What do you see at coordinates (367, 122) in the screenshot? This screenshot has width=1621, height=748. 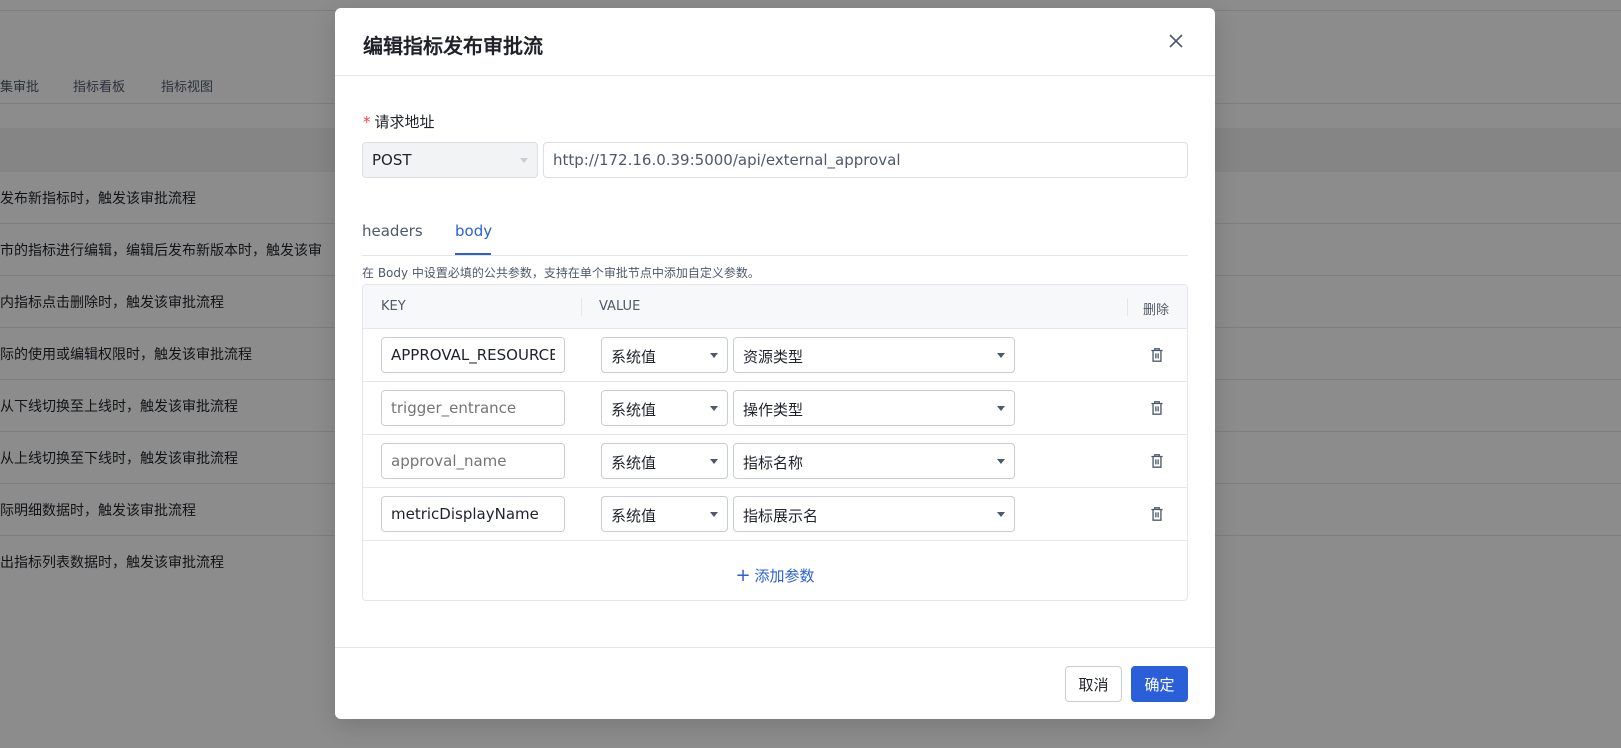 I see `required-mark: *` at bounding box center [367, 122].